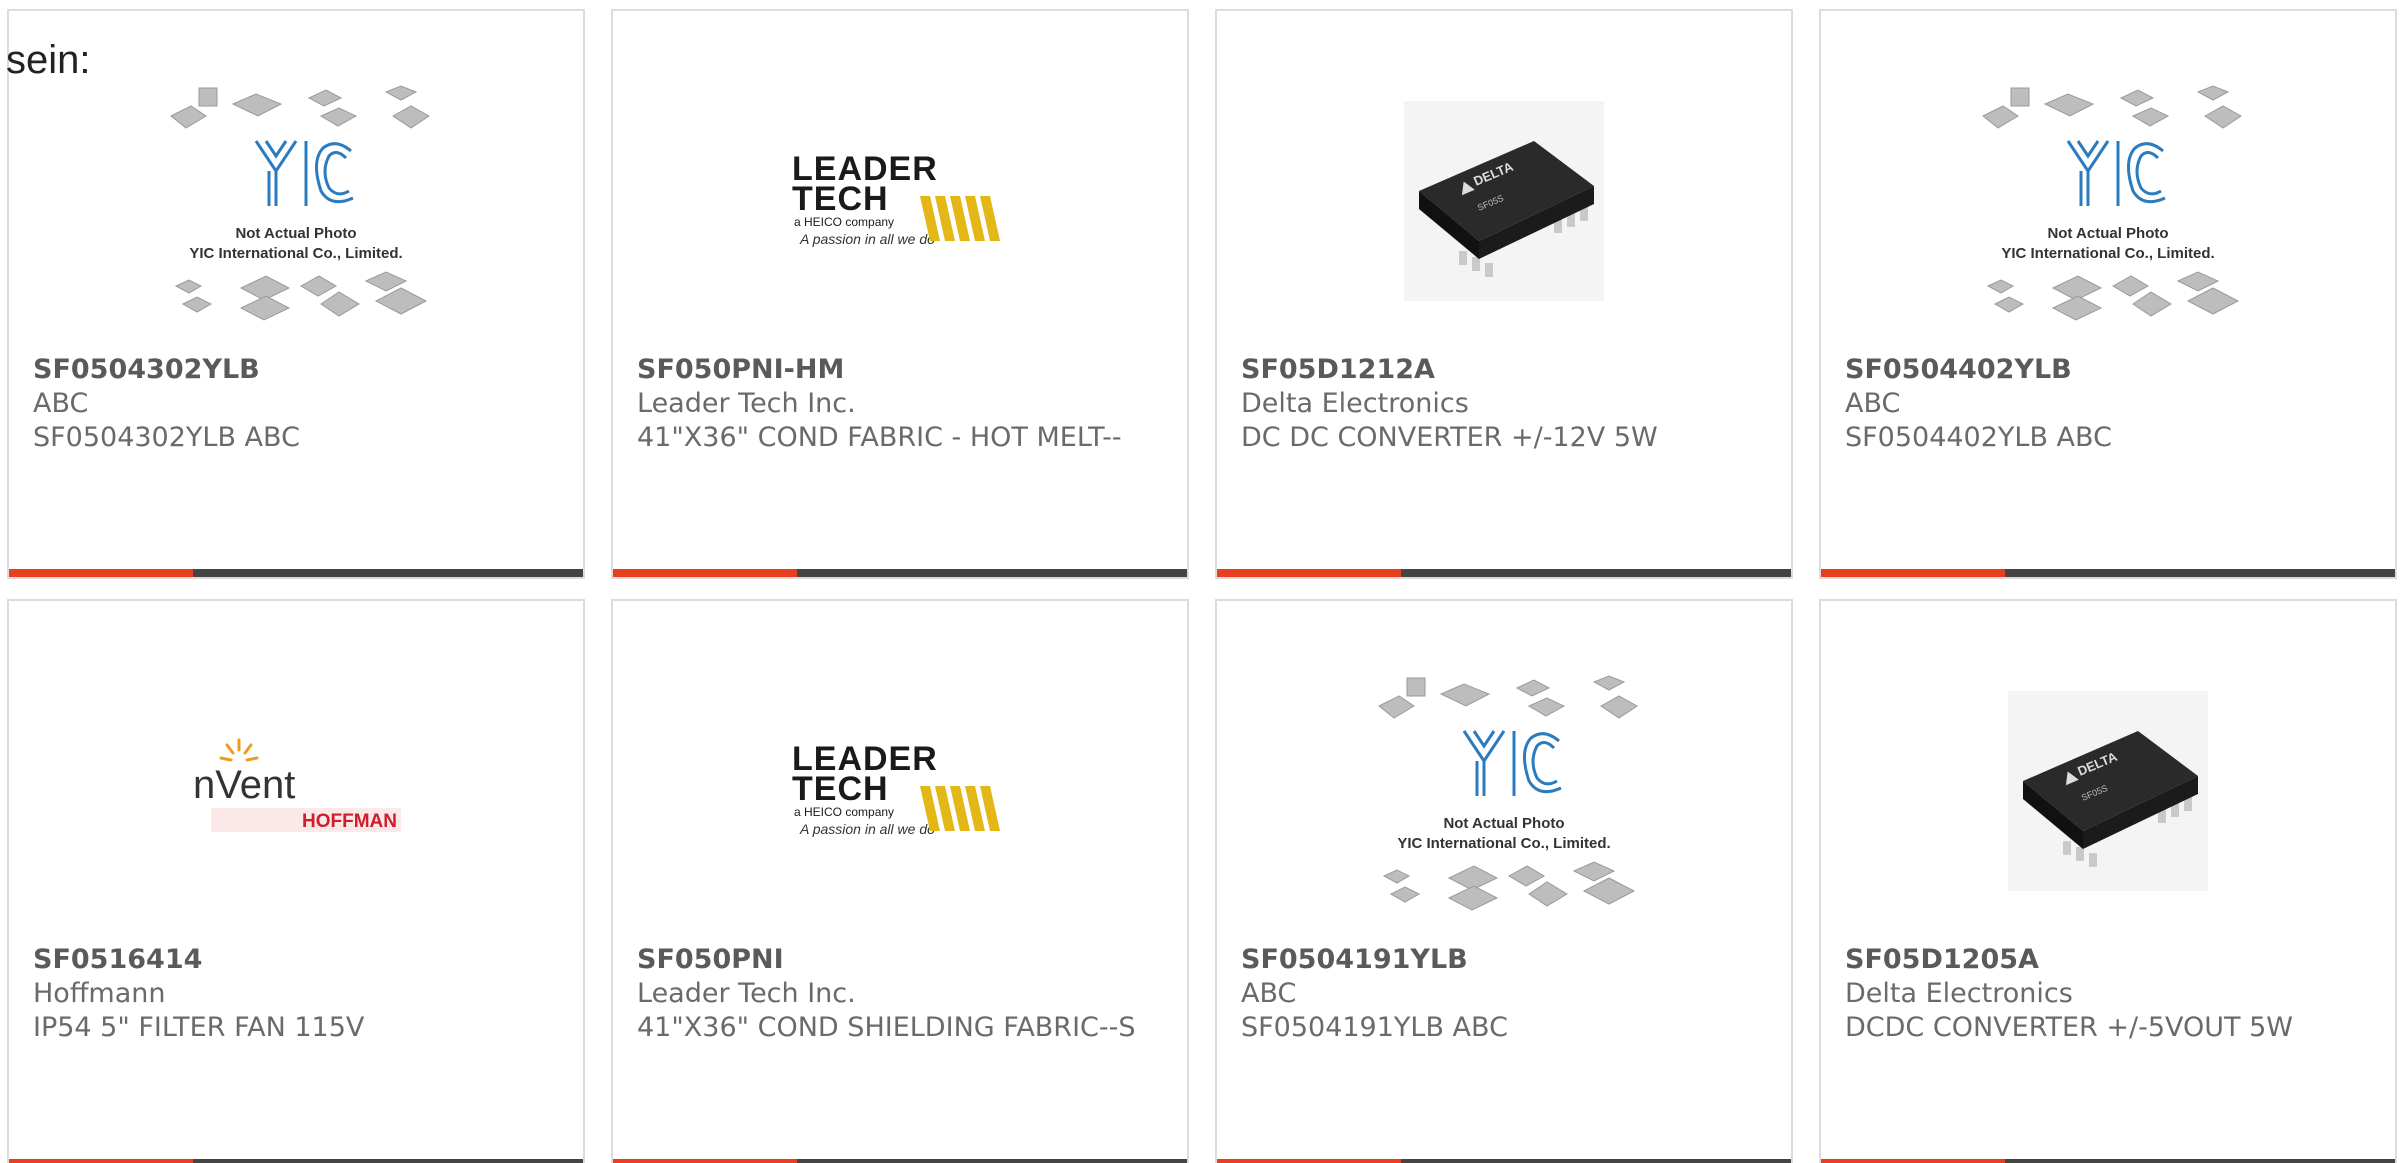 This screenshot has height=1163, width=2400. What do you see at coordinates (892, 960) in the screenshot?
I see `product-part-number: SF050PNI` at bounding box center [892, 960].